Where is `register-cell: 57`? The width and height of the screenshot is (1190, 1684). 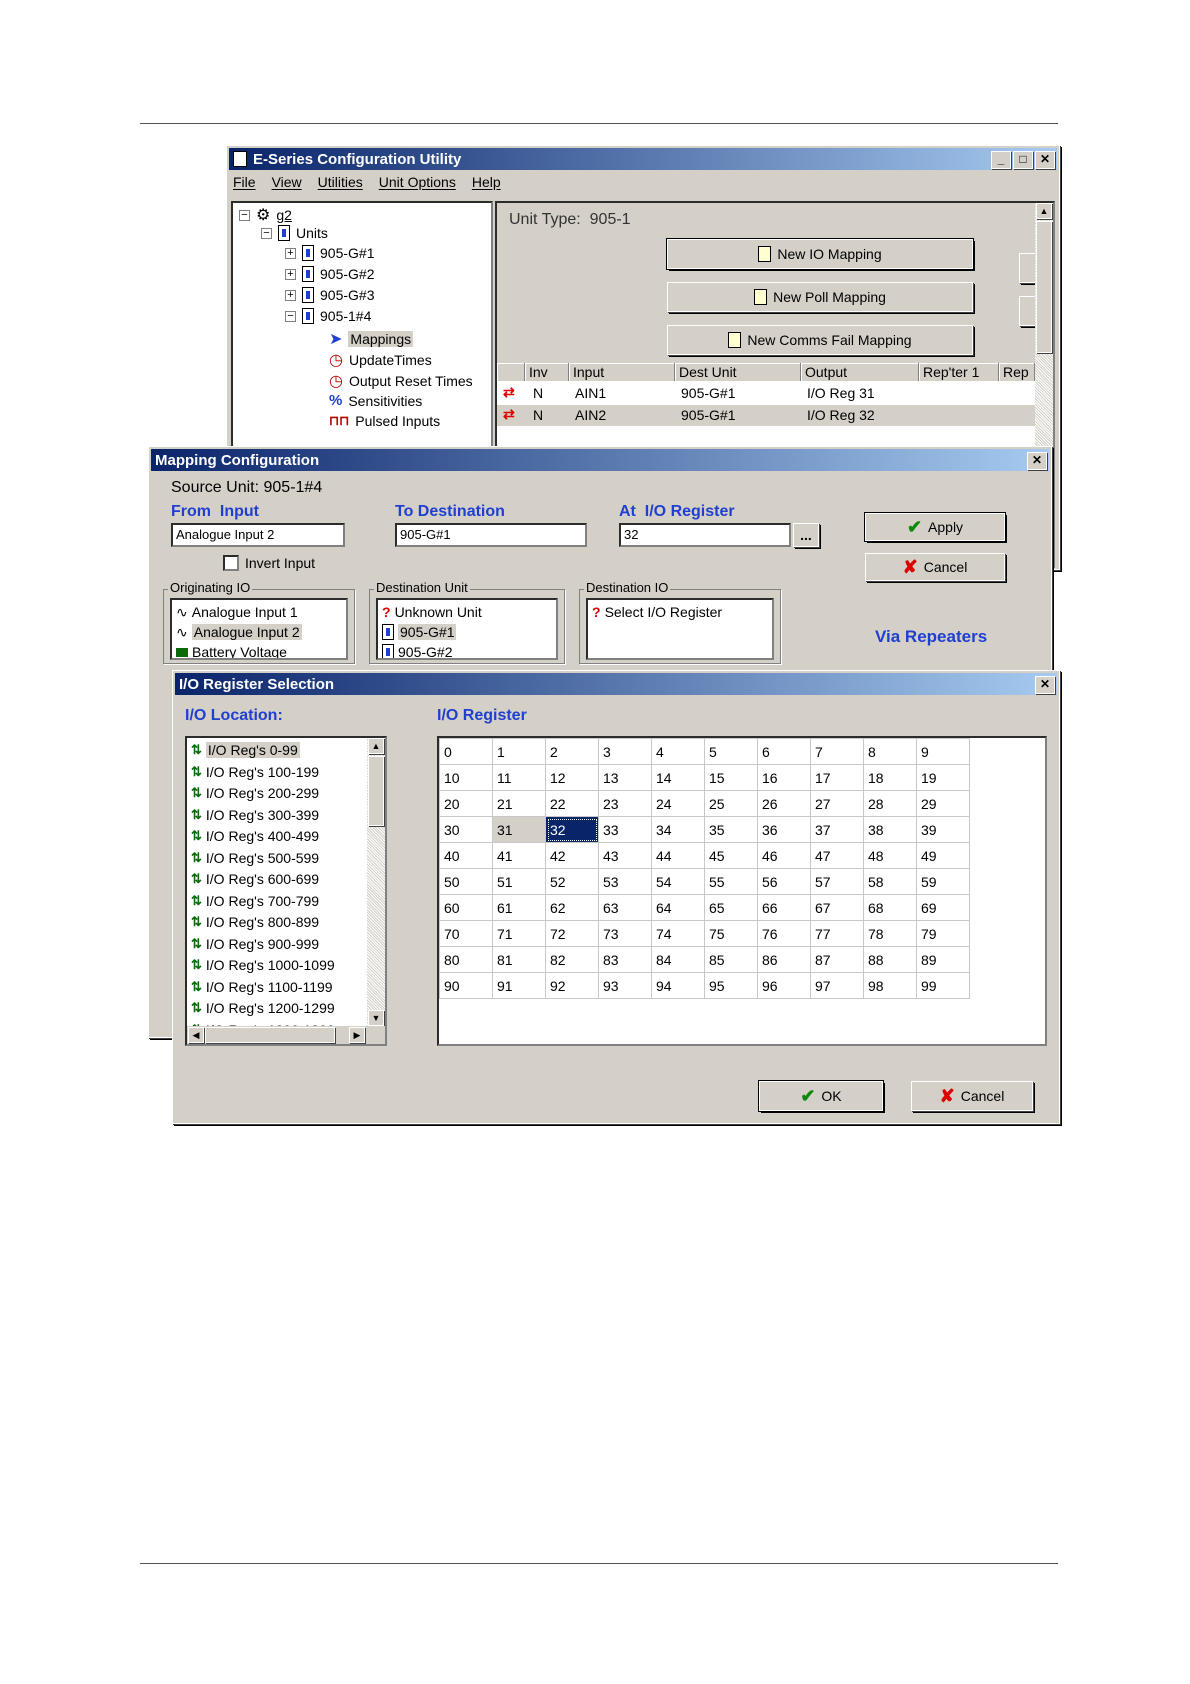 register-cell: 57 is located at coordinates (837, 881).